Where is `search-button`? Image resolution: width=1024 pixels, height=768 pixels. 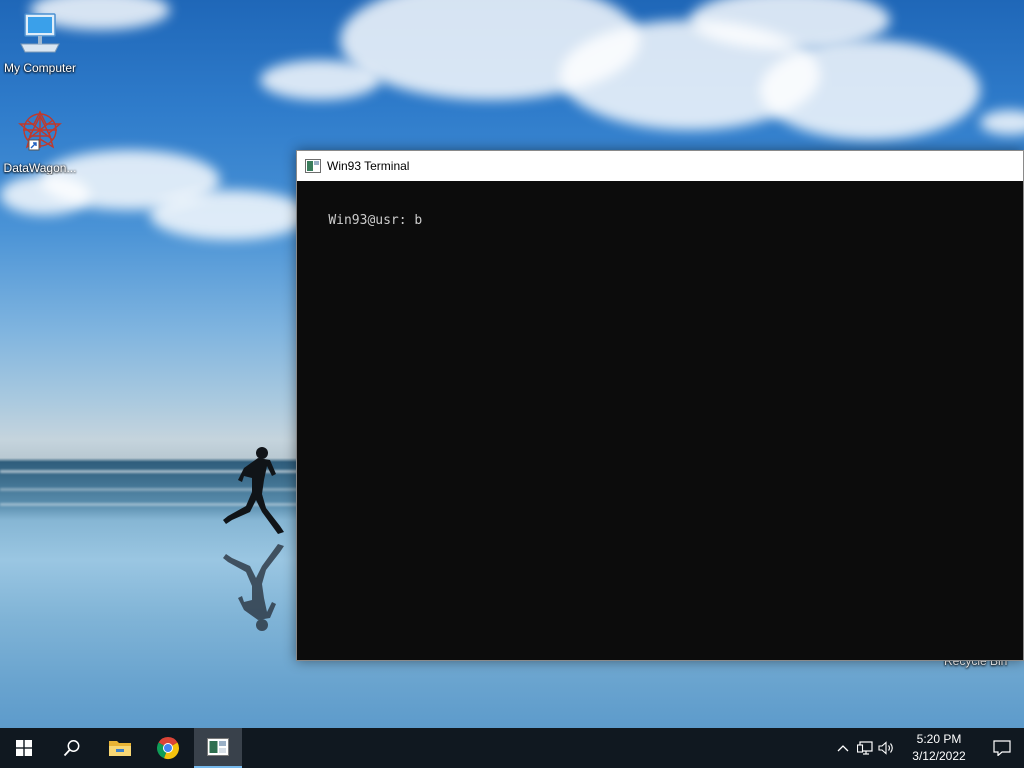
search-button is located at coordinates (72, 748).